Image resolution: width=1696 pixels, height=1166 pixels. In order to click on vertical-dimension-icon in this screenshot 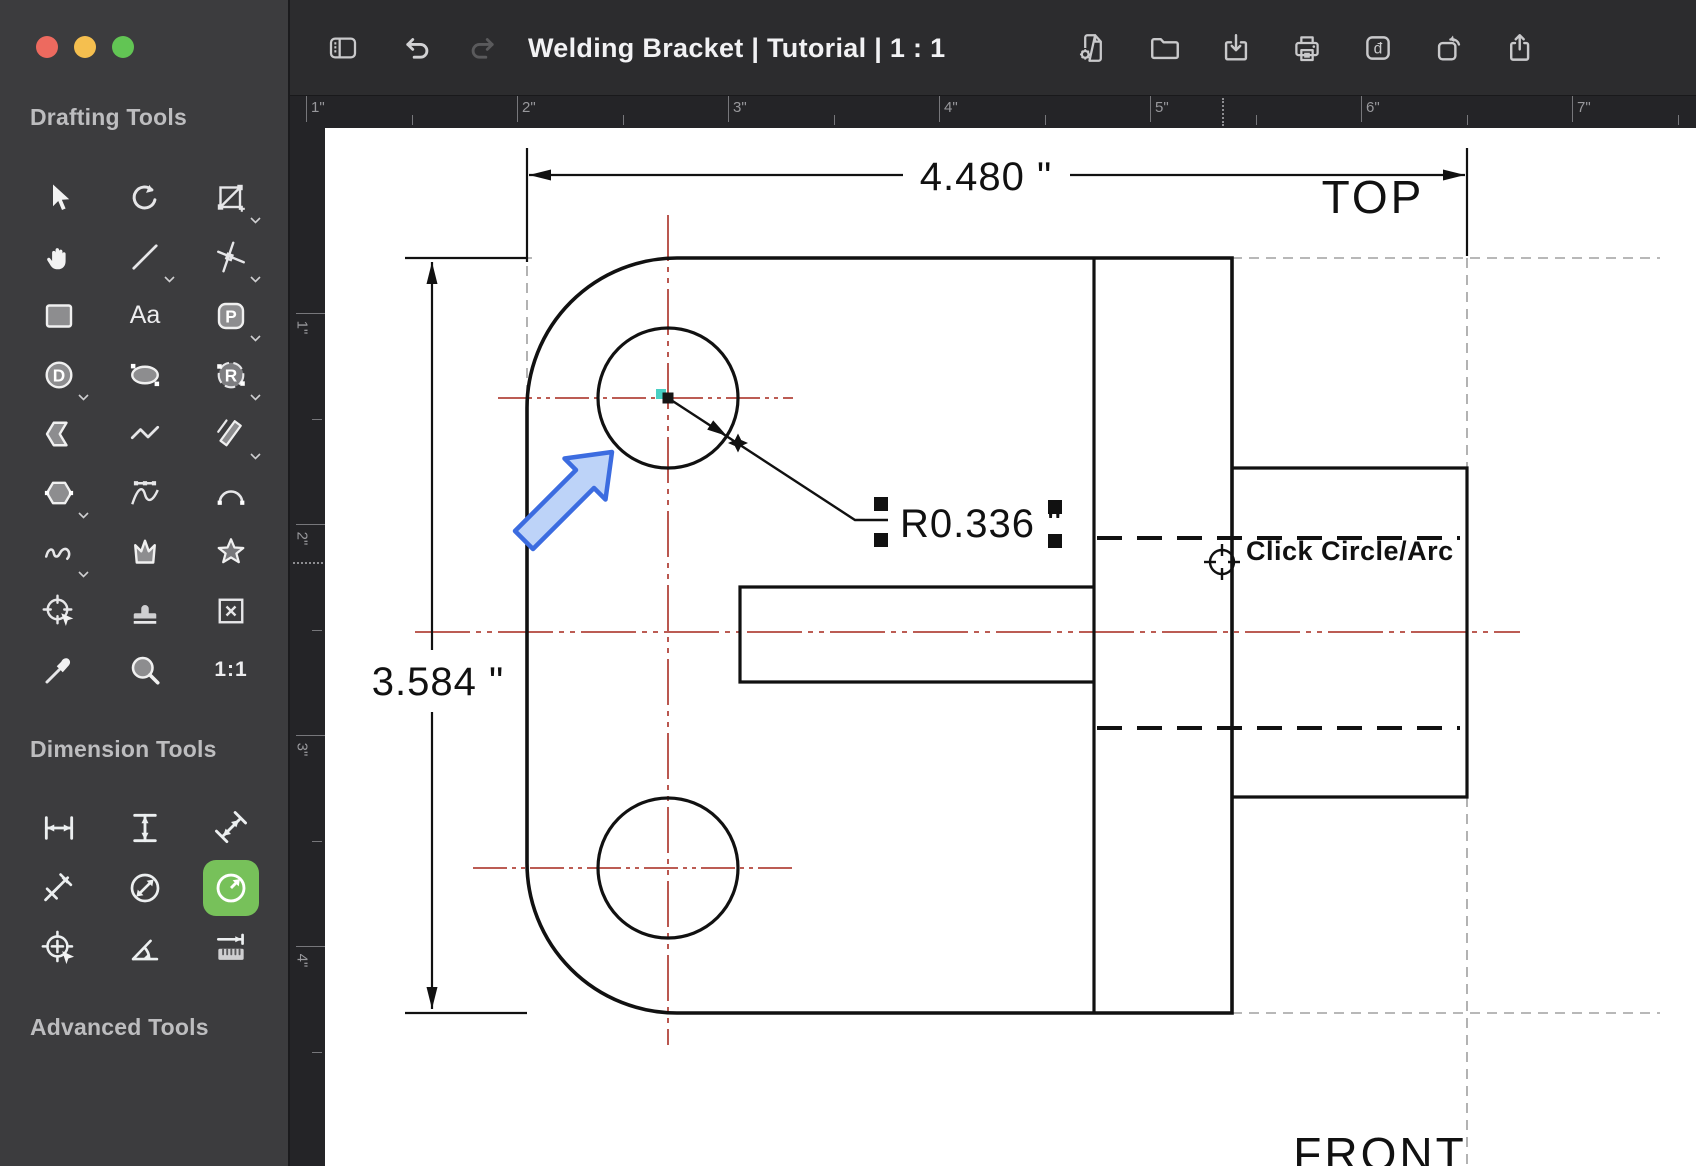, I will do `click(145, 828)`.